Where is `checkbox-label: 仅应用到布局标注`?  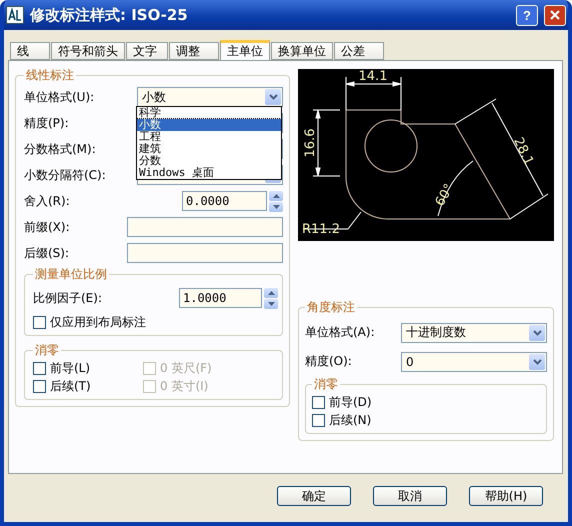
checkbox-label: 仅应用到布局标注 is located at coordinates (98, 322).